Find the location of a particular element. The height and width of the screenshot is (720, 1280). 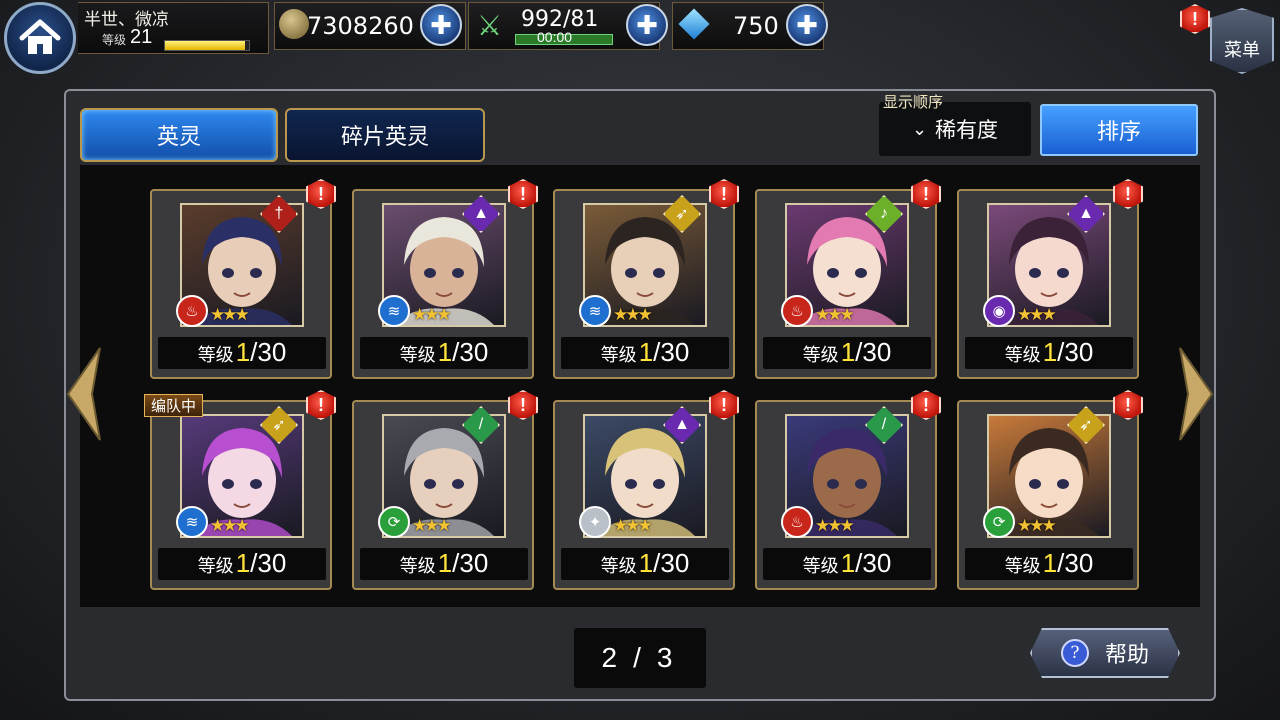

next-page-arrow is located at coordinates (1195, 394).